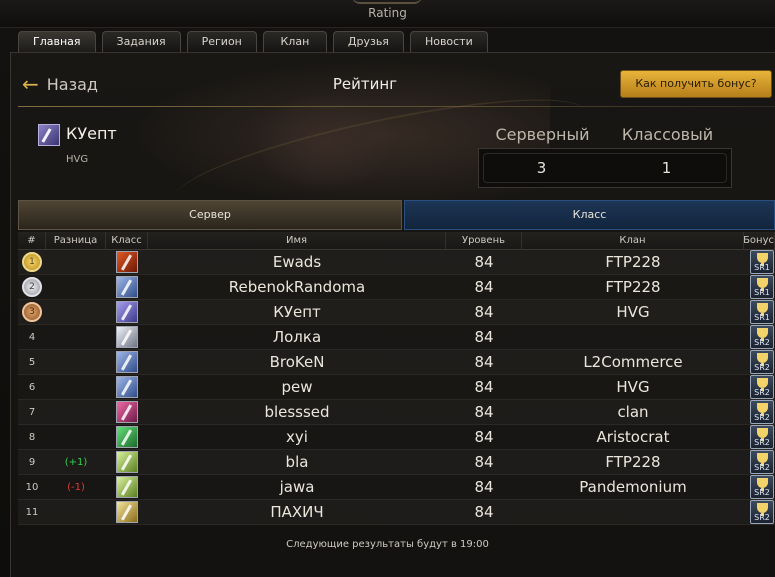 Image resolution: width=775 pixels, height=577 pixels. What do you see at coordinates (32, 512) in the screenshot?
I see `row-rank: 11` at bounding box center [32, 512].